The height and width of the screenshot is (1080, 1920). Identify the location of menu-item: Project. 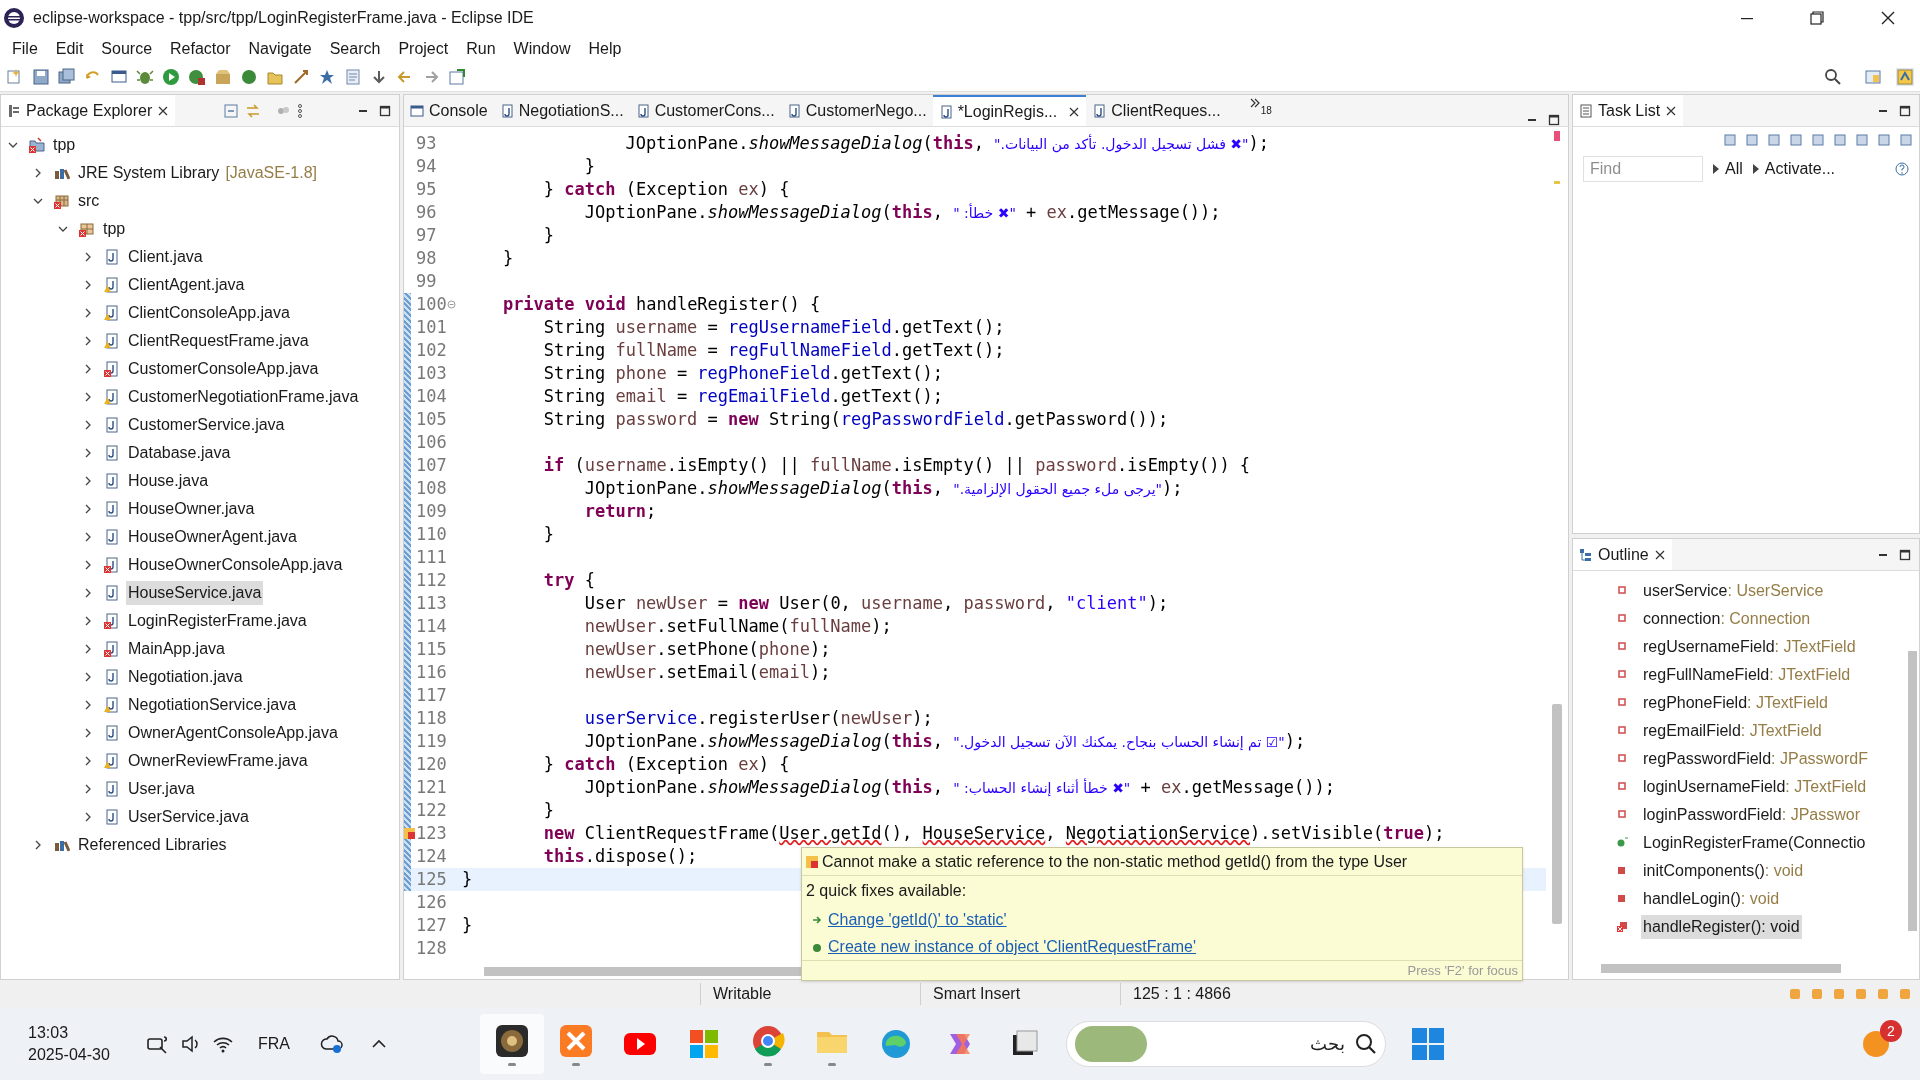
(423, 49).